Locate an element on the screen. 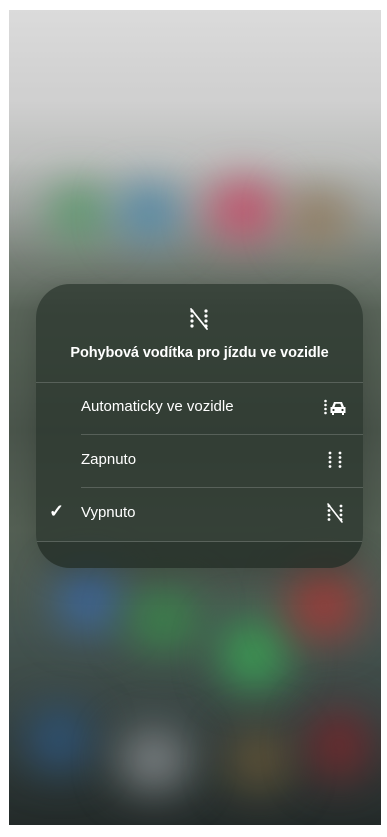 This screenshot has width=387, height=837. home-indicator is located at coordinates (199, 829).